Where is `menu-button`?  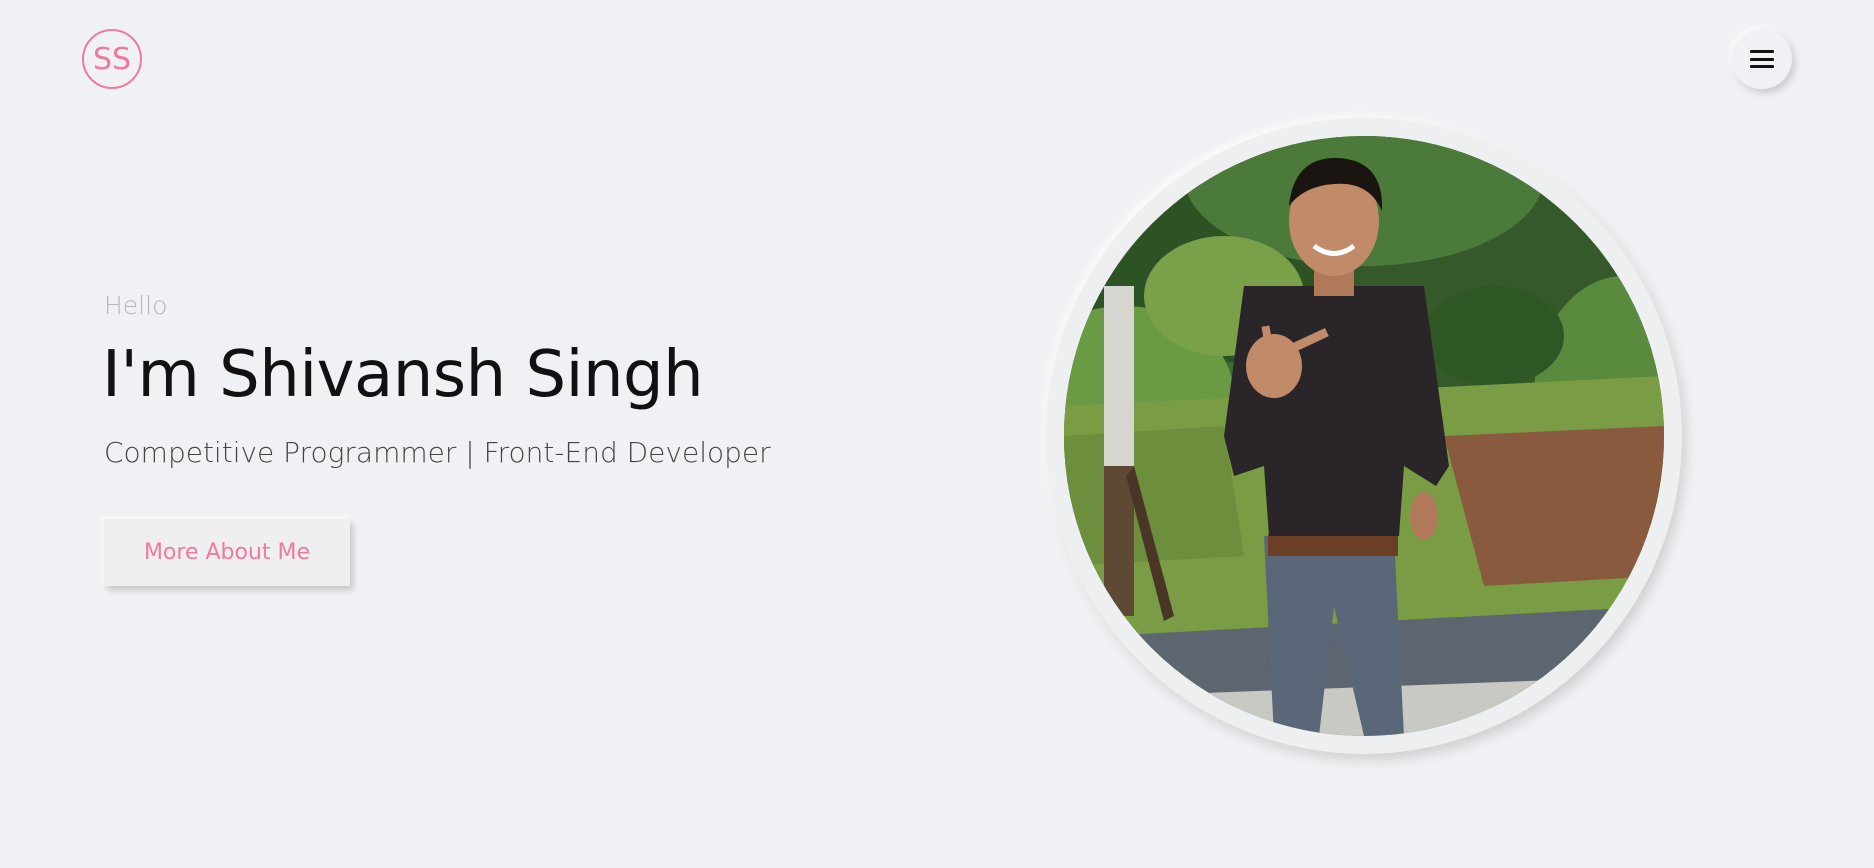
menu-button is located at coordinates (1762, 59).